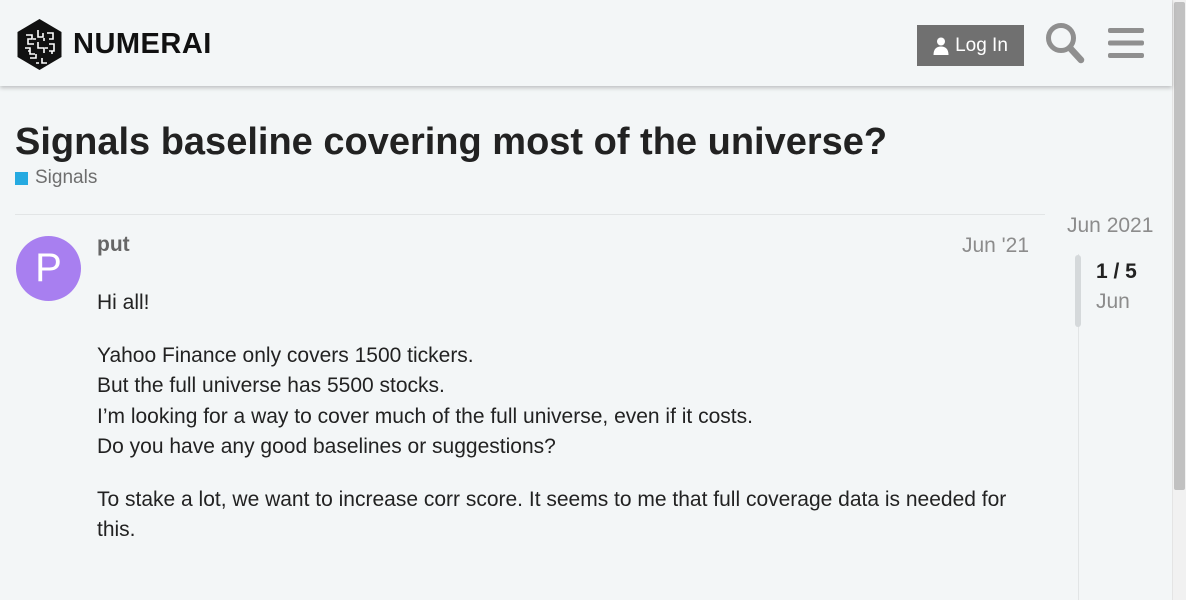 The image size is (1186, 600). What do you see at coordinates (285, 355) in the screenshot?
I see `post-line: Yahoo Finance only covers 1500 tickers.` at bounding box center [285, 355].